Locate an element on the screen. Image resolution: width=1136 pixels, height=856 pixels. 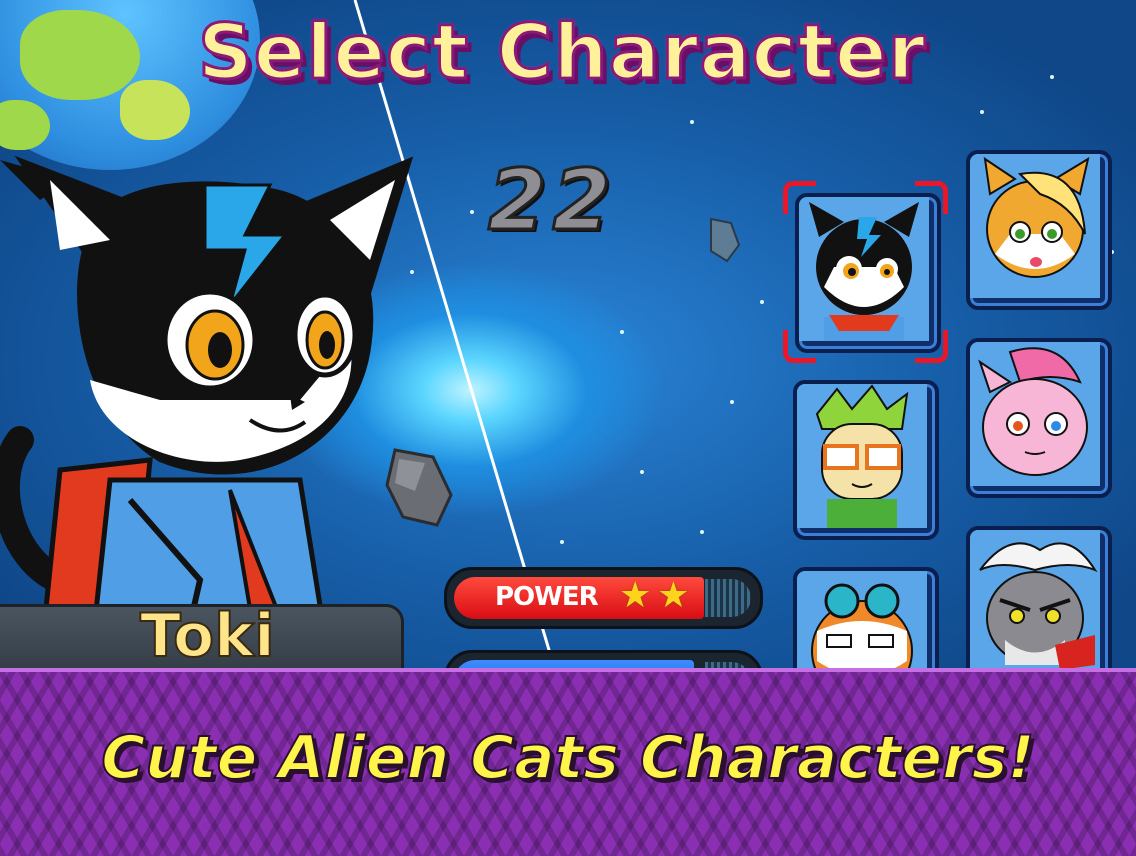
portrait-toki is located at coordinates (868, 273).